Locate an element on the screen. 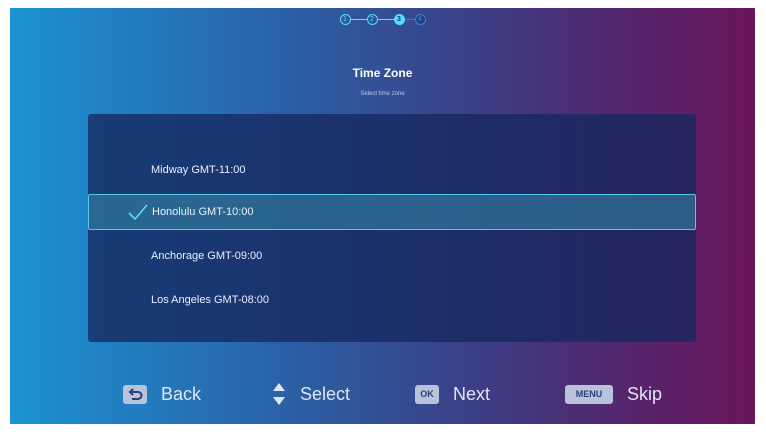 The height and width of the screenshot is (432, 766). timezone-option-label: Midway GMT-11:00 is located at coordinates (198, 170).